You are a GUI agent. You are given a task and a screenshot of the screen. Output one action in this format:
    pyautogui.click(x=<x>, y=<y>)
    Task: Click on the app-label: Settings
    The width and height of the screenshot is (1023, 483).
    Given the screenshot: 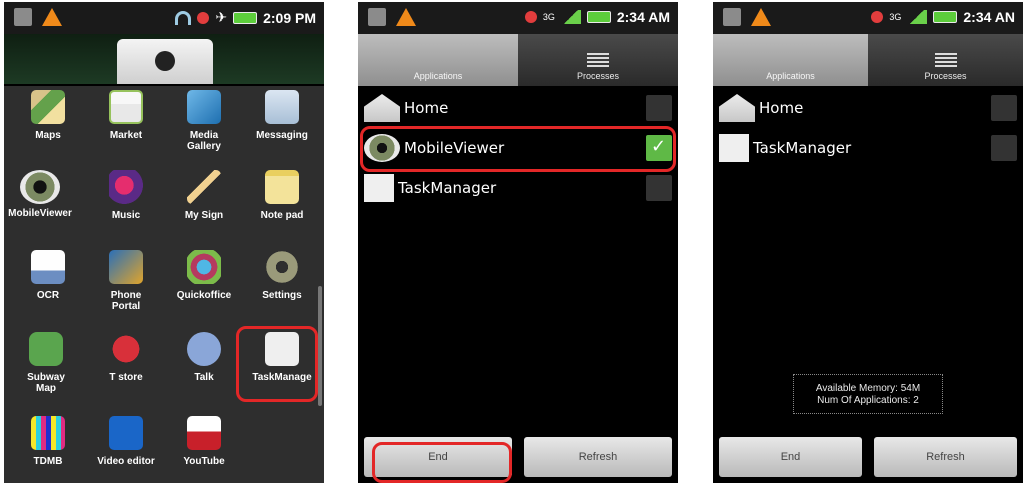 What is the action you would take?
    pyautogui.click(x=282, y=295)
    